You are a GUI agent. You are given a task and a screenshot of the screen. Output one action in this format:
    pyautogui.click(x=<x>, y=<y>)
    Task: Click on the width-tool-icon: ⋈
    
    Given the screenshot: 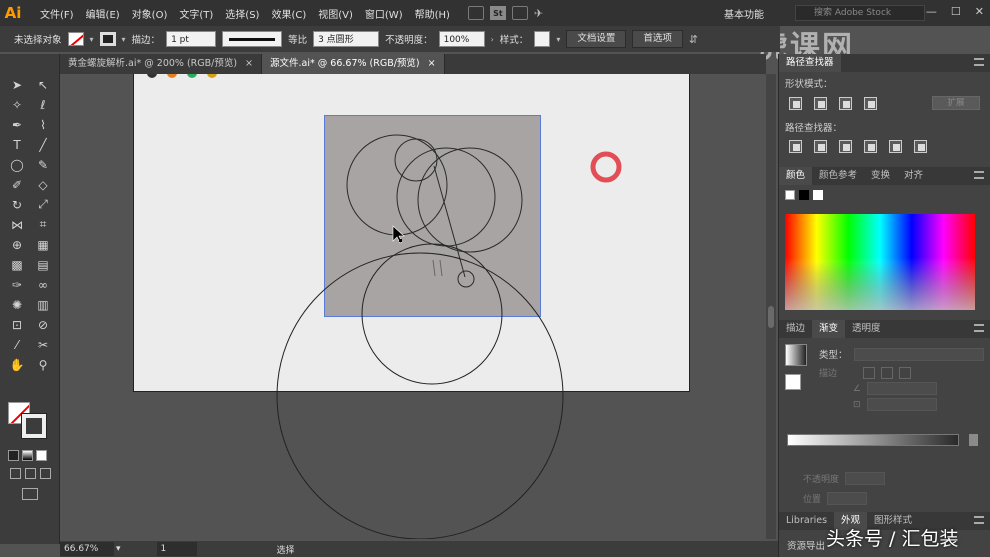 What is the action you would take?
    pyautogui.click(x=17, y=224)
    